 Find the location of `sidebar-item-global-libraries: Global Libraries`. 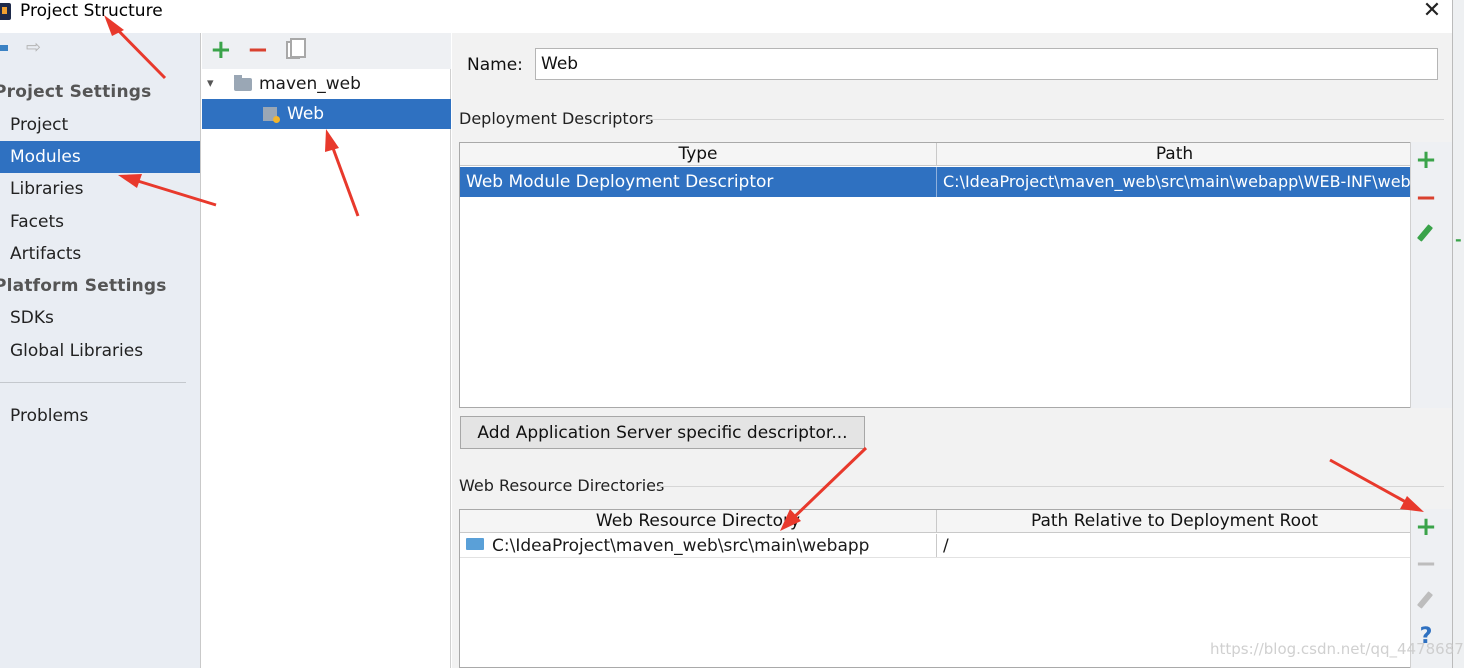

sidebar-item-global-libraries: Global Libraries is located at coordinates (100, 351).